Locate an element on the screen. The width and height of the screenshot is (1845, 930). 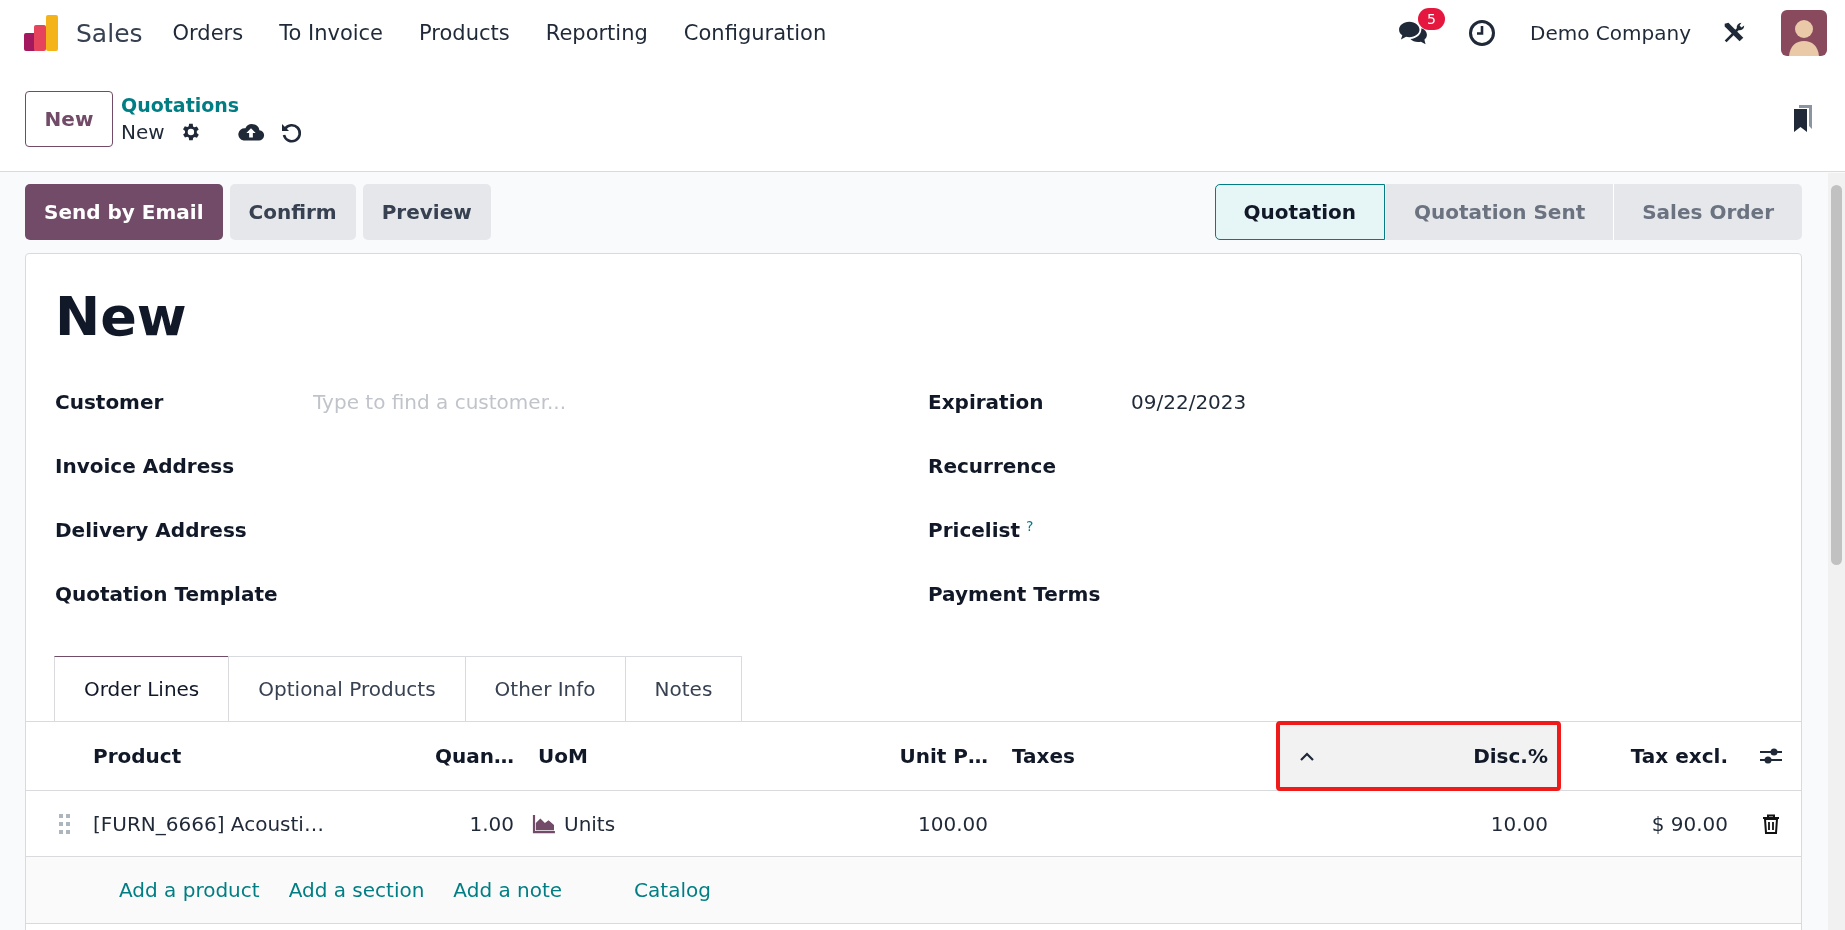
area-chart-icon is located at coordinates (544, 823).